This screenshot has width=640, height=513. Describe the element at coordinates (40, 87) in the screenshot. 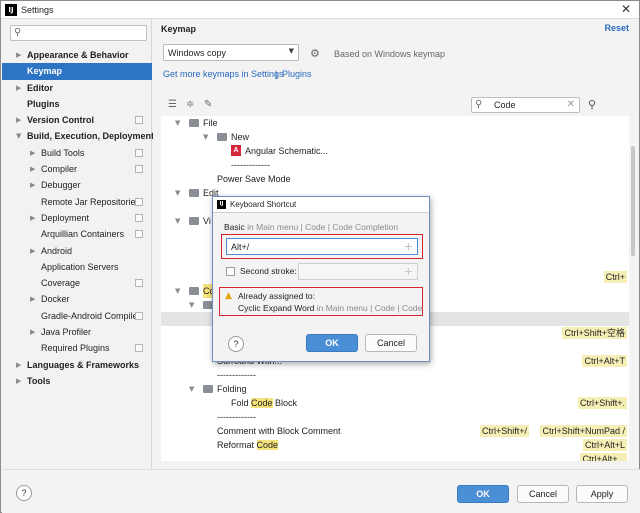

I see `sidebar-item-label: Editor` at that location.